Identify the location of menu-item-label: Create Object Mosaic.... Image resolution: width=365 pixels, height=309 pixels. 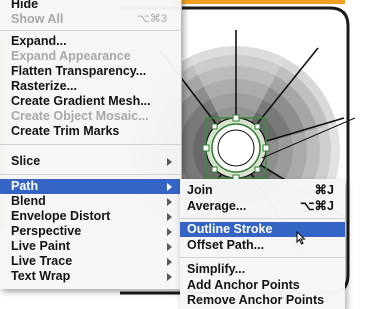
(80, 116).